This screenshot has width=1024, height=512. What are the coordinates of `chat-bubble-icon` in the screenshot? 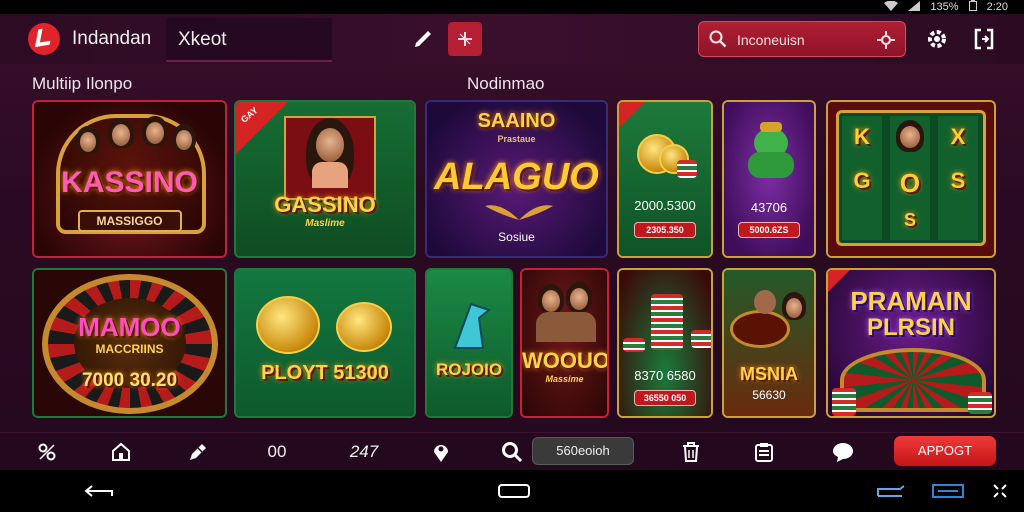 It's located at (843, 452).